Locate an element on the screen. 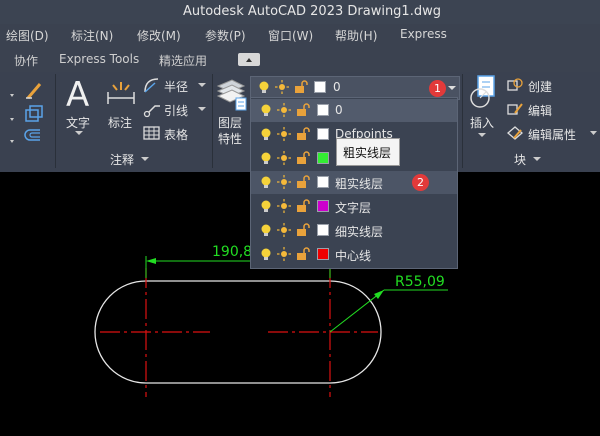 The width and height of the screenshot is (600, 436). edit-attribute-label: 编辑属性 is located at coordinates (552, 135).